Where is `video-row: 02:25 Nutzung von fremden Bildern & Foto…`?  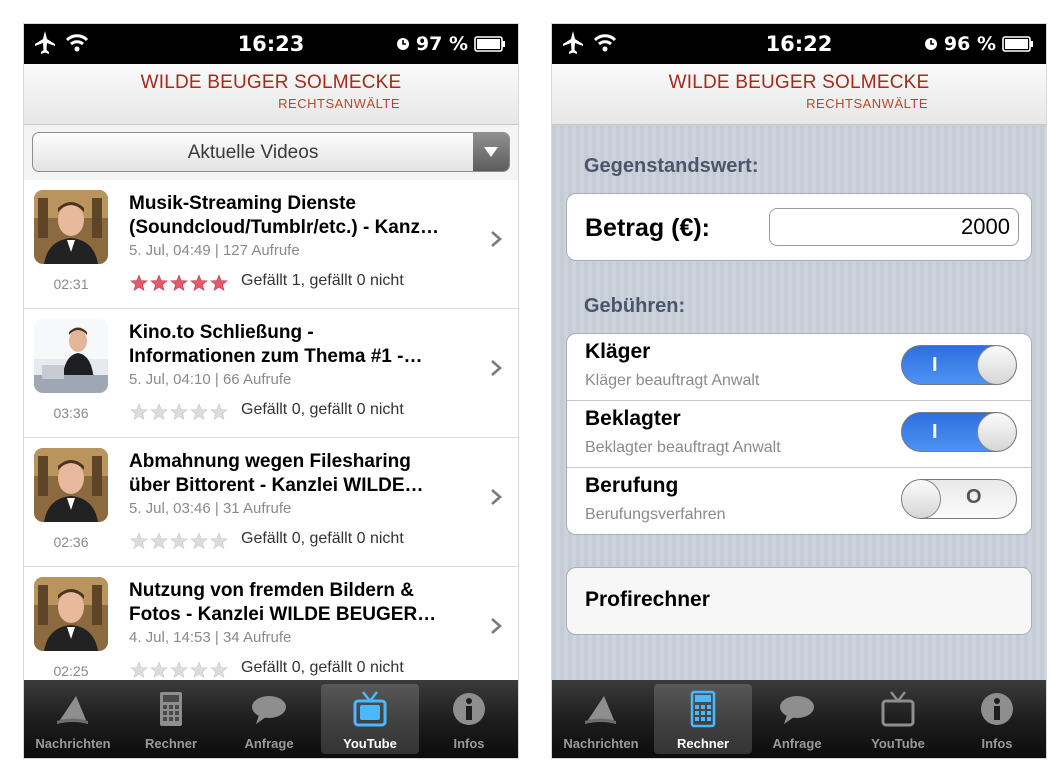 video-row: 02:25 Nutzung von fremden Bildern & Foto… is located at coordinates (271, 631).